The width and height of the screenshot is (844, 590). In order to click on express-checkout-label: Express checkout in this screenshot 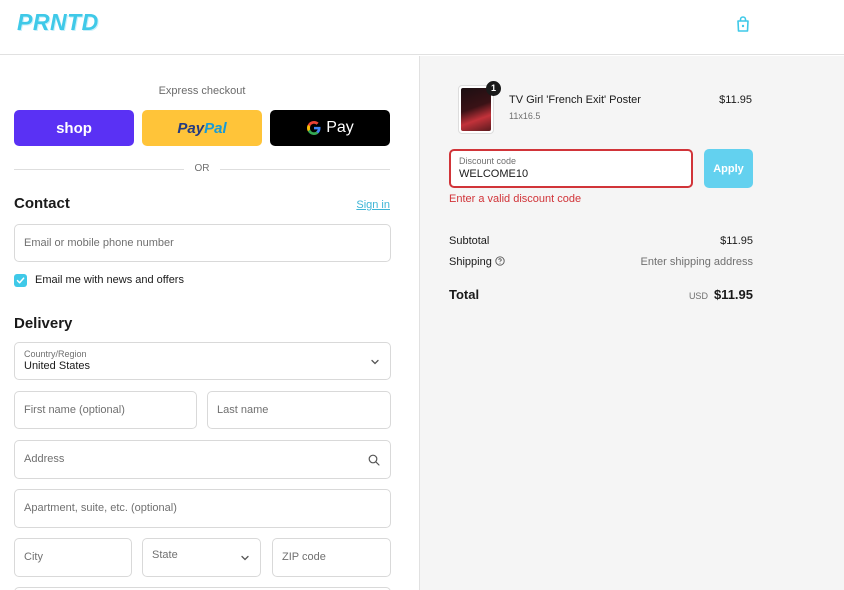, I will do `click(202, 91)`.